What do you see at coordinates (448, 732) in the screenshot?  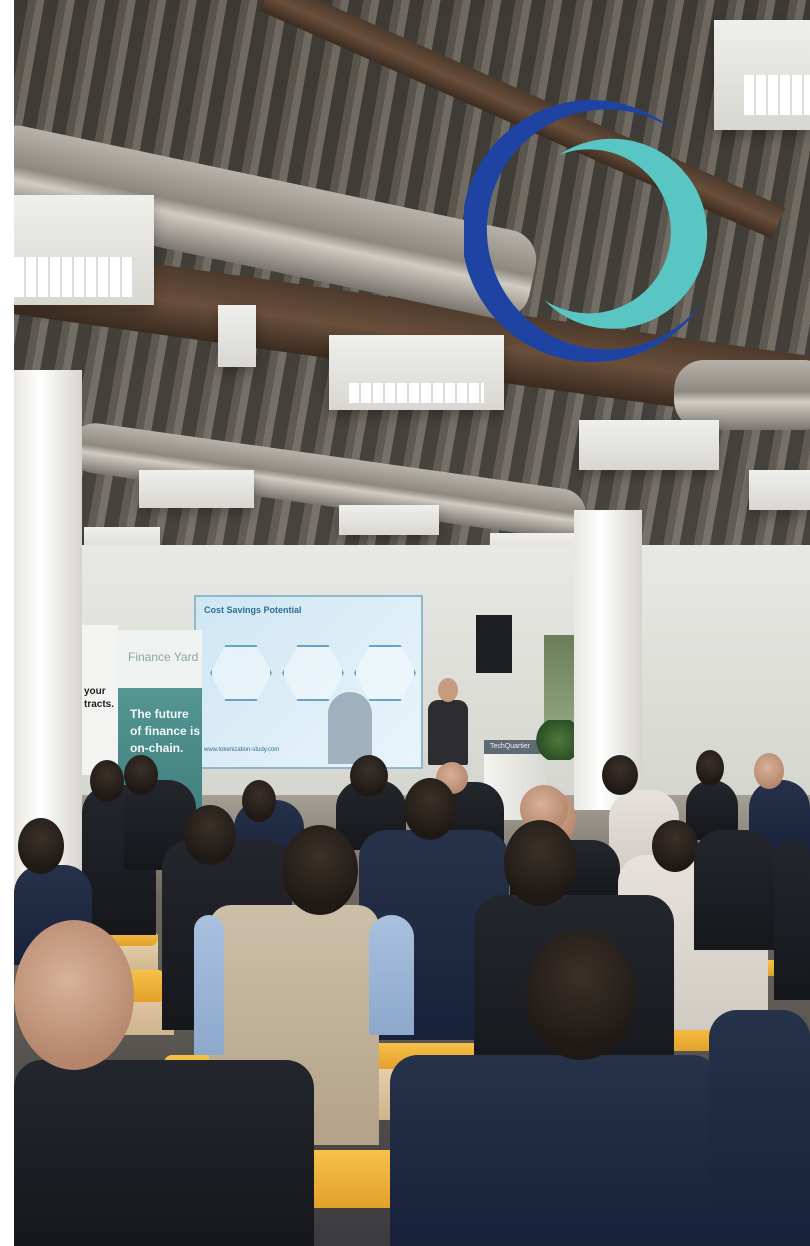 I see `speaker` at bounding box center [448, 732].